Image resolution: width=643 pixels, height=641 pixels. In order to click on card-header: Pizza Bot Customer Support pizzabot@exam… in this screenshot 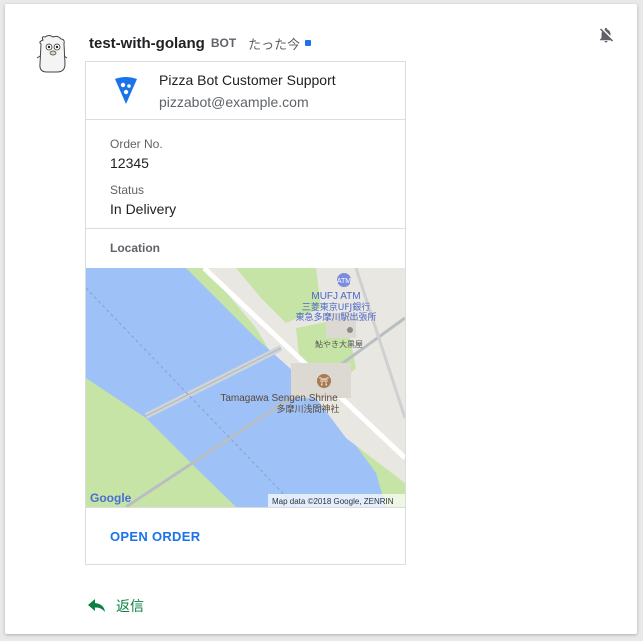, I will do `click(245, 91)`.